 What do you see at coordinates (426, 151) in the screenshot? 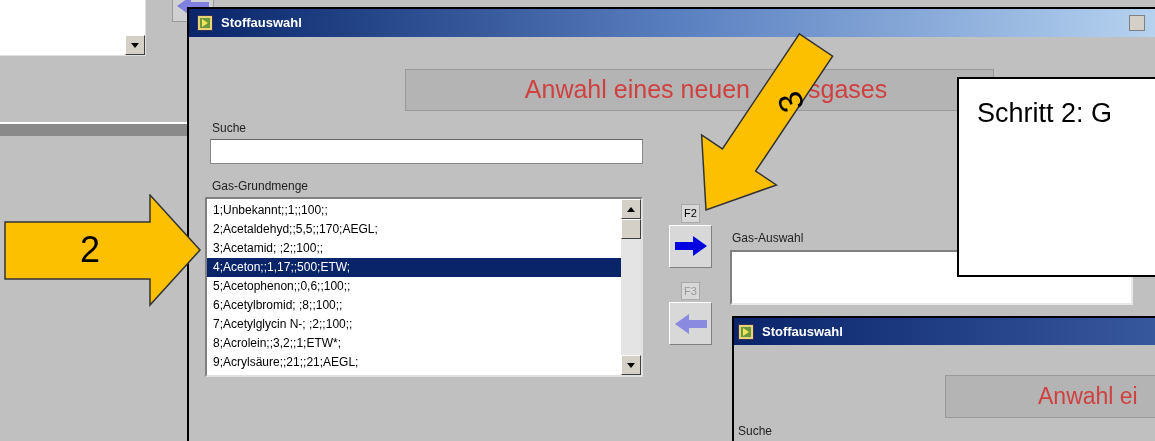
I see `search-field` at bounding box center [426, 151].